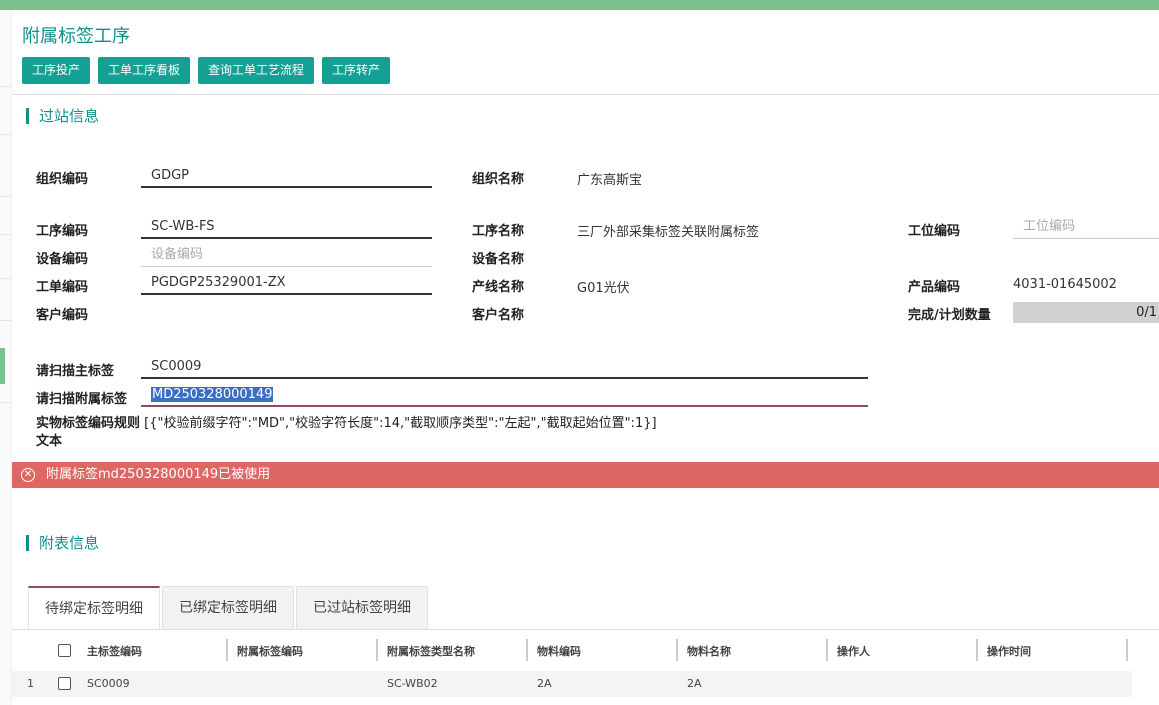 The image size is (1159, 705). Describe the element at coordinates (62, 231) in the screenshot. I see `proc-code-label: 工序编码` at that location.